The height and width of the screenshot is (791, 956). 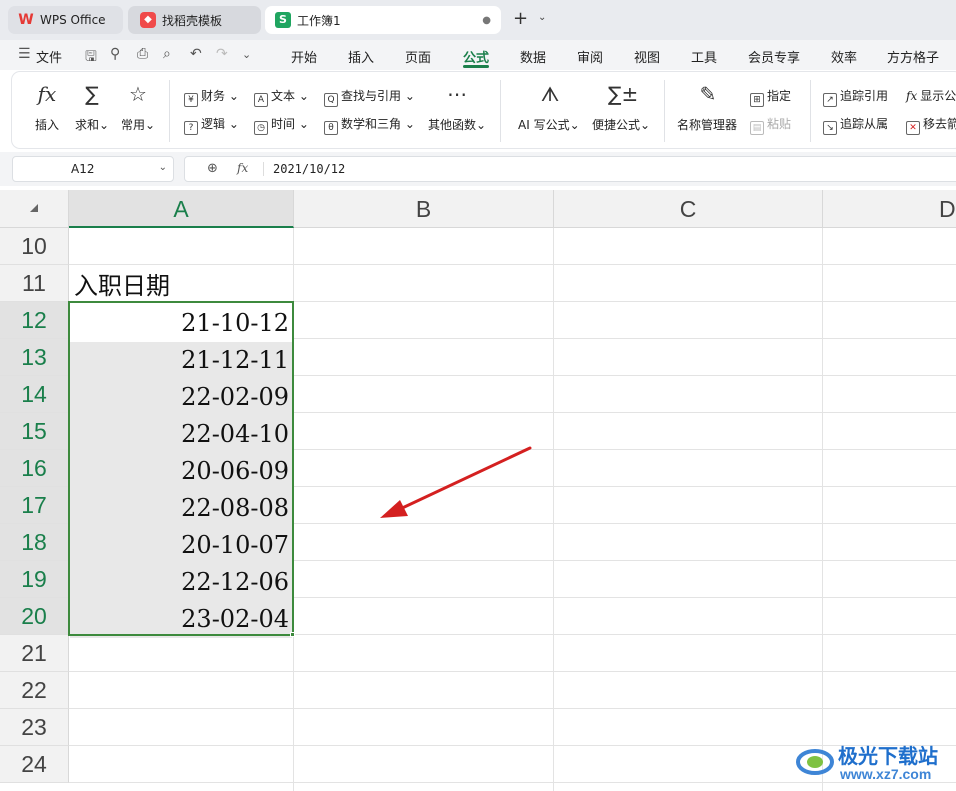 What do you see at coordinates (34, 246) in the screenshot?
I see `row-header-10: 10` at bounding box center [34, 246].